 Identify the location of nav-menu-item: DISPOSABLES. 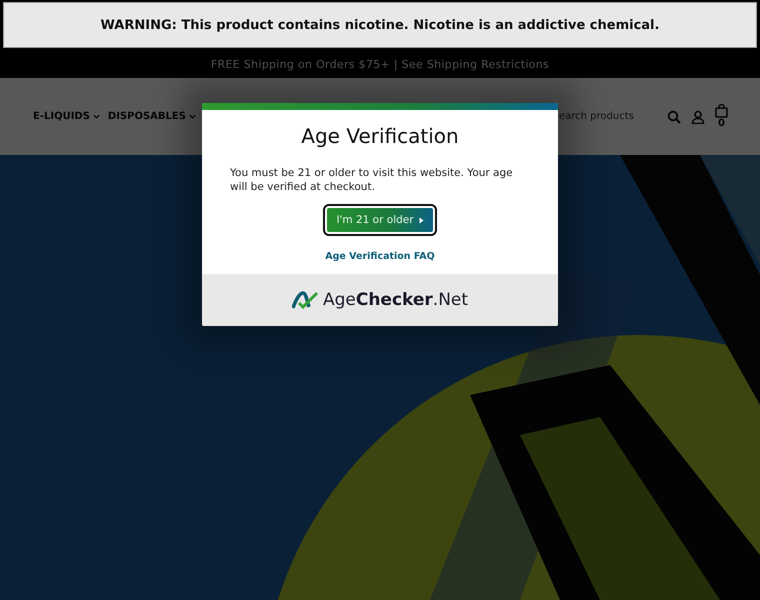
(152, 116).